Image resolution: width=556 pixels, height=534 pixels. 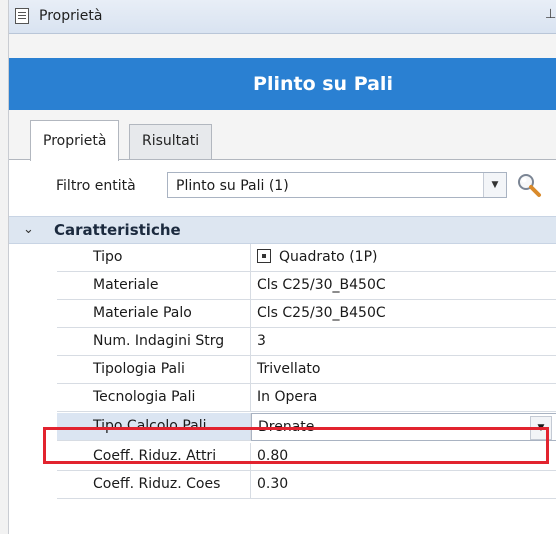 I want to click on property-row-coeff-riduz-coes: Coeff. Riduz. Coes 0.30, so click(x=282, y=485).